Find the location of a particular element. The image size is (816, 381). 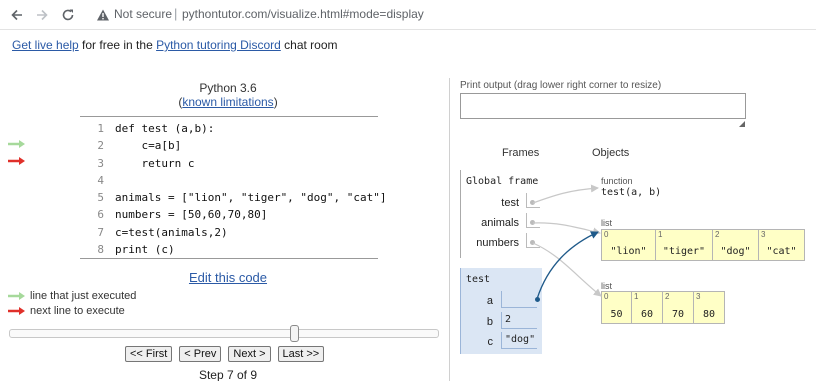

code-text: return c is located at coordinates (155, 163).